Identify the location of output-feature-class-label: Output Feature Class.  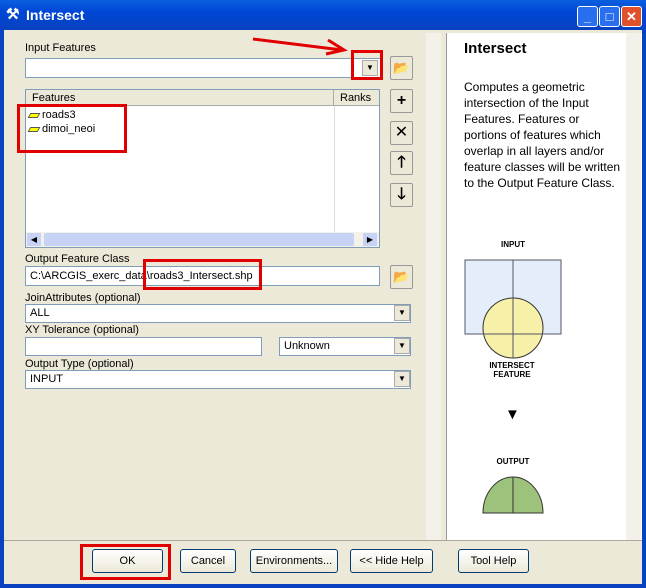
(77, 259).